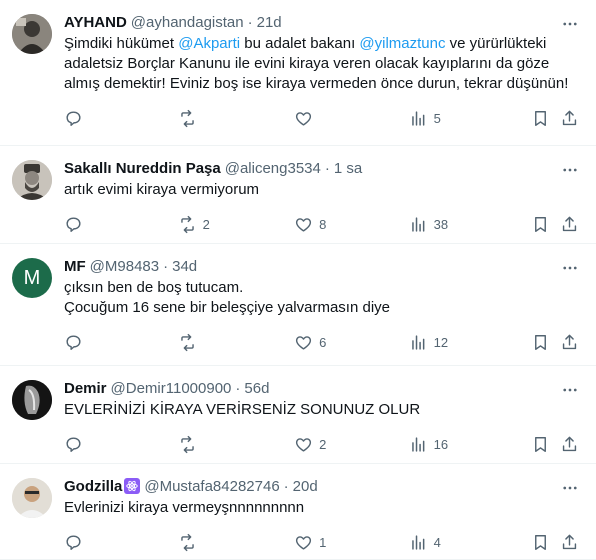 This screenshot has height=560, width=596. What do you see at coordinates (322, 486) in the screenshot?
I see `tweet-header: Godzilla @Mustafa84282746 · 20d` at bounding box center [322, 486].